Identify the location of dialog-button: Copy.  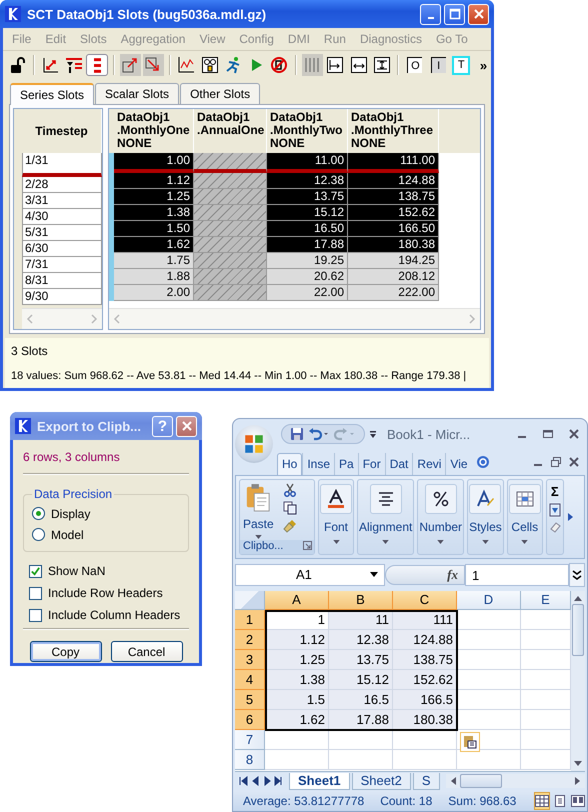
(66, 651).